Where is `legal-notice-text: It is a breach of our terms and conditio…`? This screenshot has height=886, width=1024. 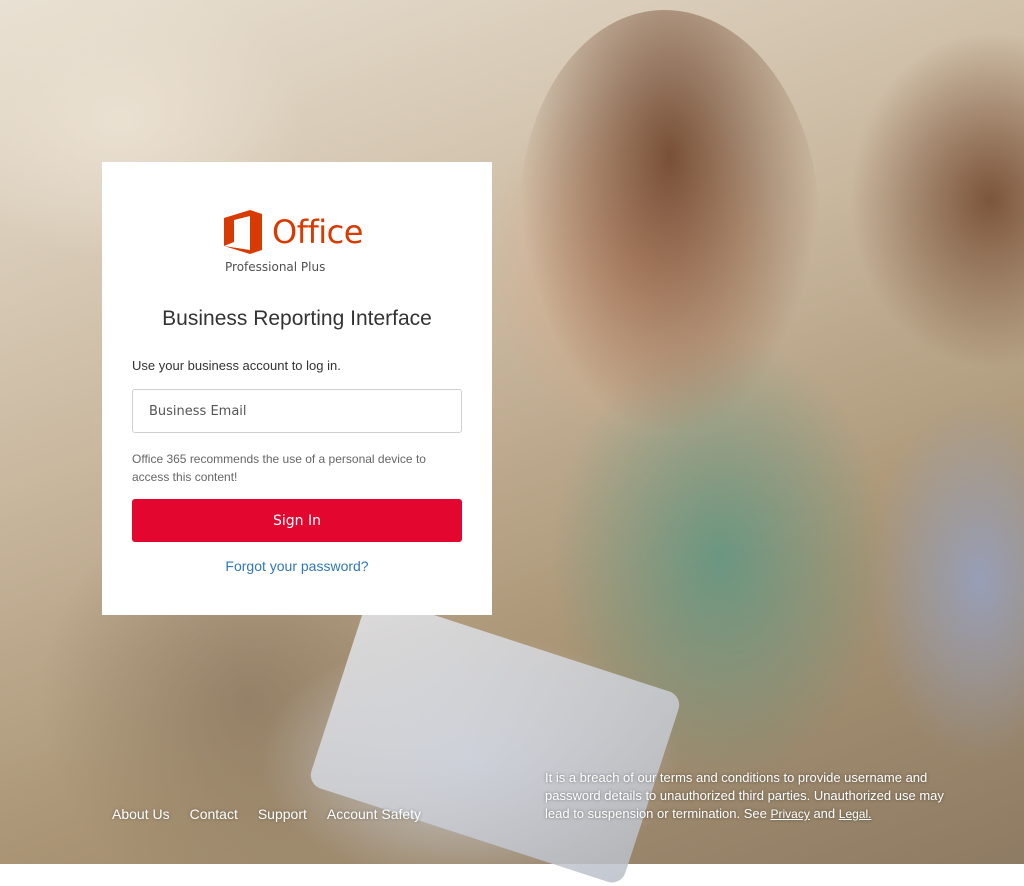
legal-notice-text: It is a breach of our terms and conditio… is located at coordinates (744, 795).